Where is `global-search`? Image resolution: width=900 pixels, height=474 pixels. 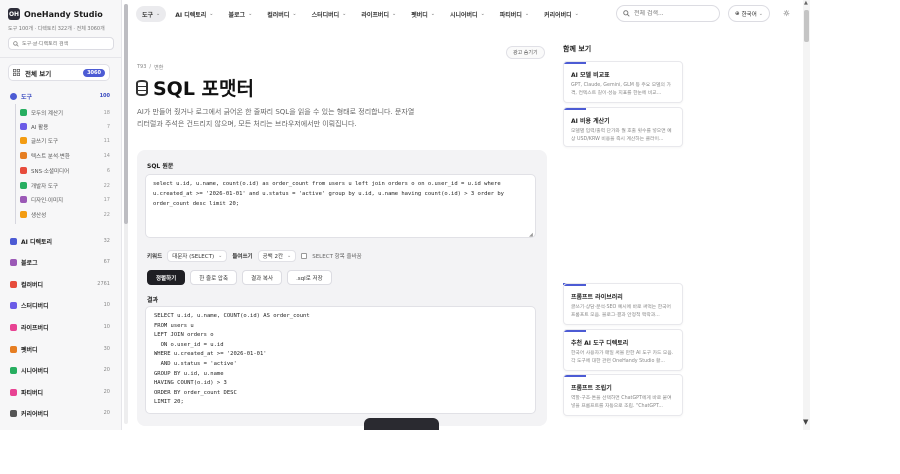 global-search is located at coordinates (668, 13).